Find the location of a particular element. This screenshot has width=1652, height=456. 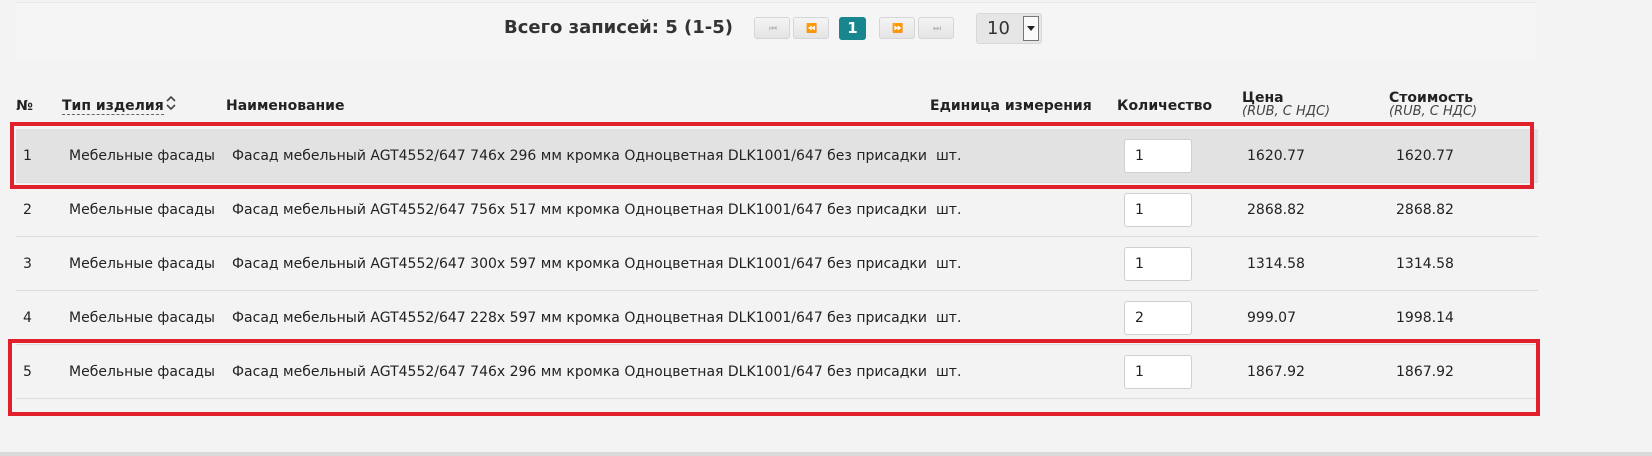

last-page-icon: ⏭ is located at coordinates (936, 29).